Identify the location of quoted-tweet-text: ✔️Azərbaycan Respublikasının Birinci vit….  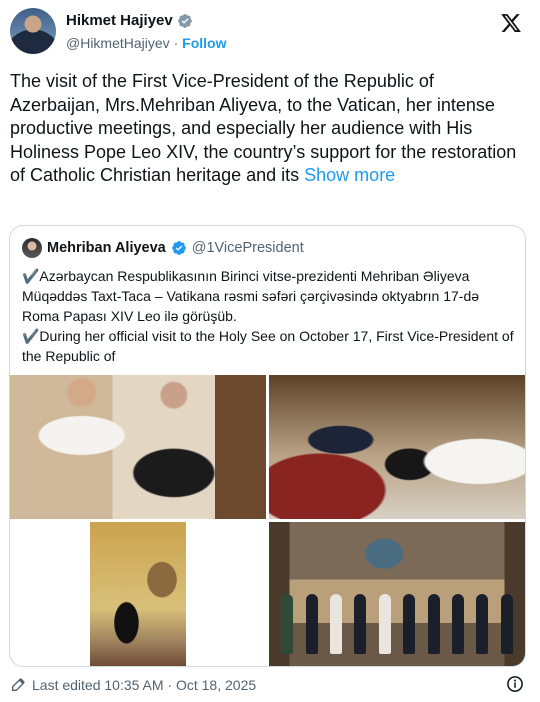
(268, 316).